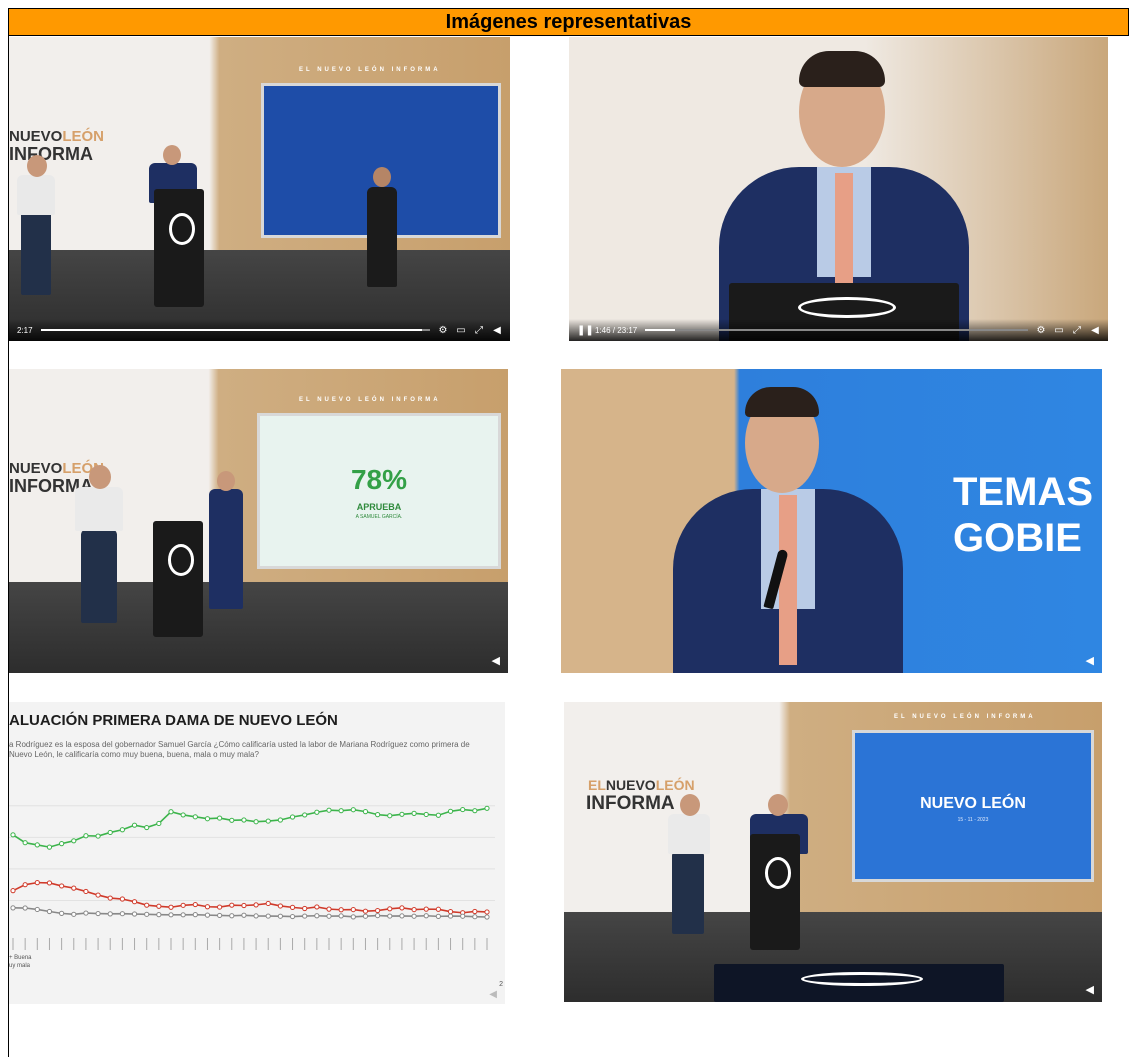  I want to click on person-standing, so click(99, 576).